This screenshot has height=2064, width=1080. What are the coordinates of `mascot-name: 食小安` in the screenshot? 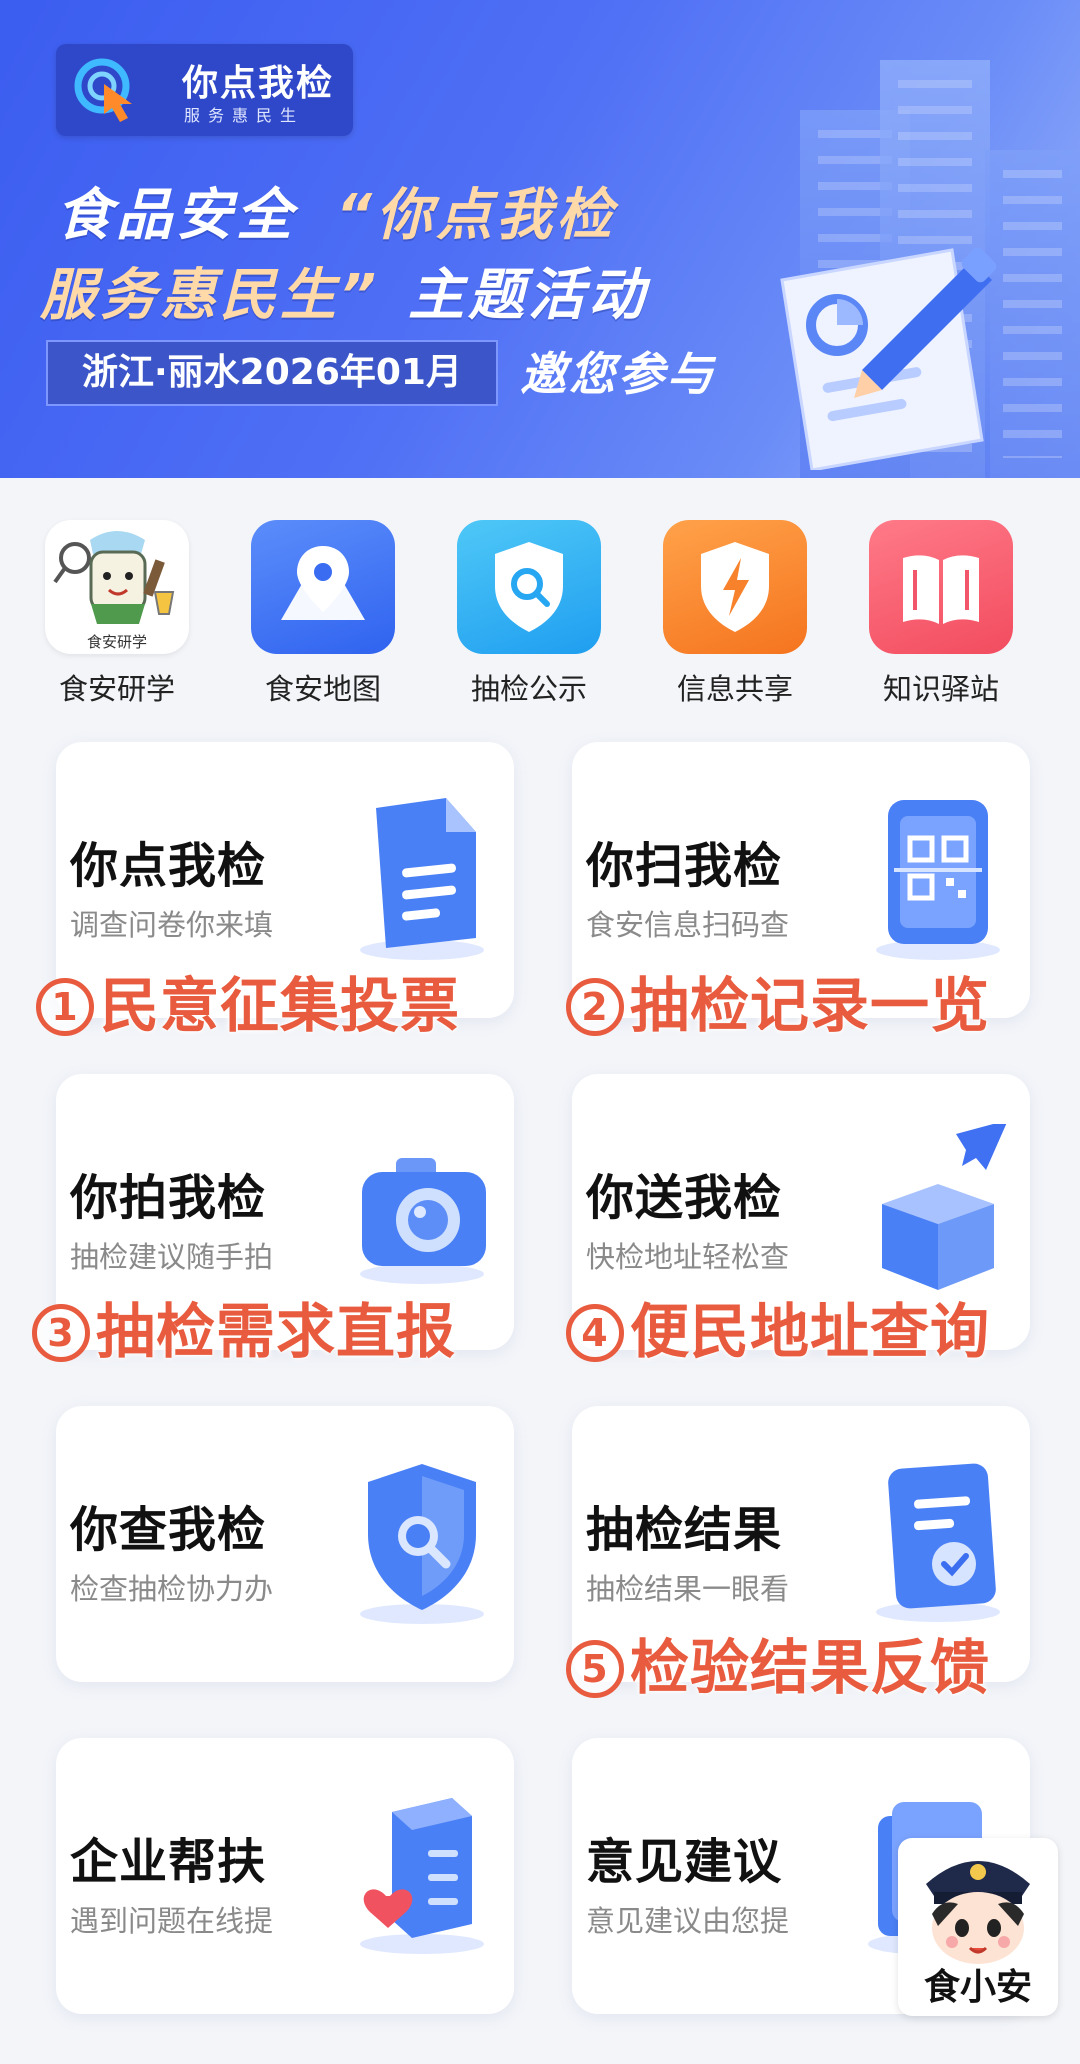 It's located at (977, 1987).